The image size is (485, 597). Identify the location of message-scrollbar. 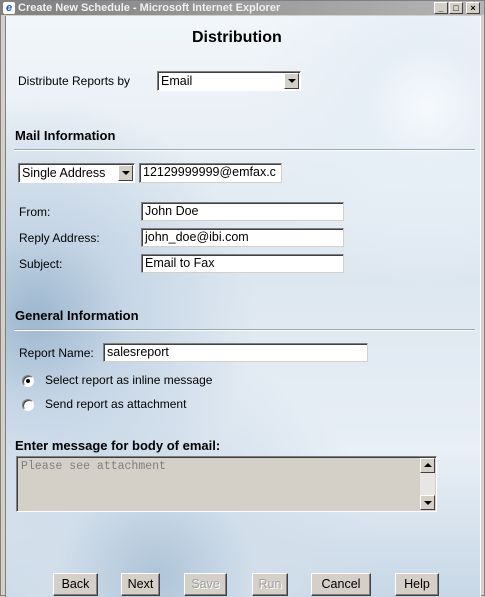
(427, 484).